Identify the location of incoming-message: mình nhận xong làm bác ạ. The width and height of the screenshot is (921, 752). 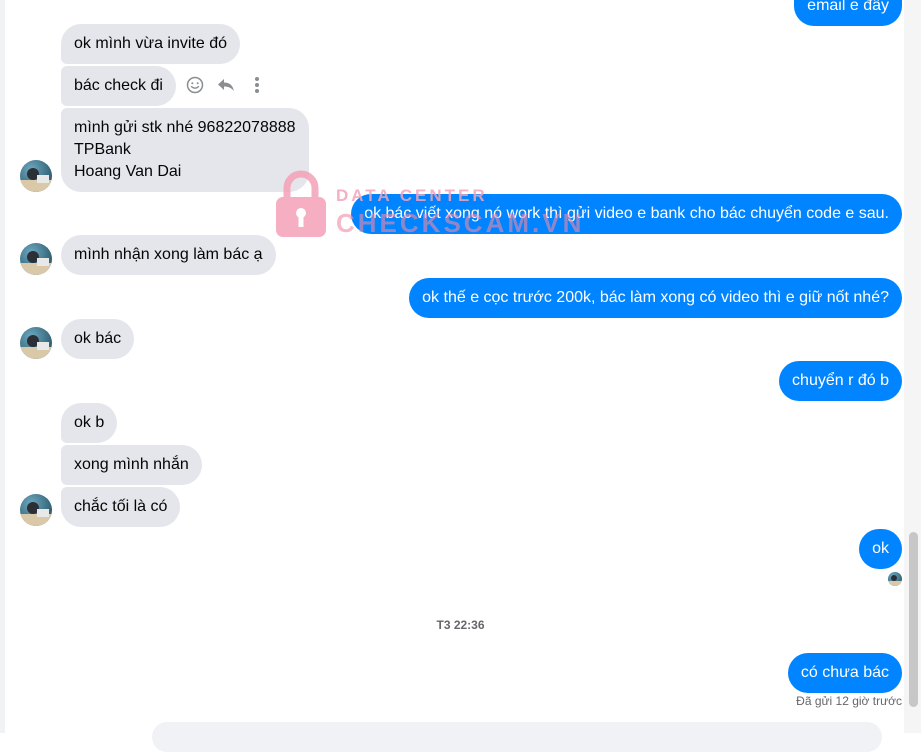
(168, 255).